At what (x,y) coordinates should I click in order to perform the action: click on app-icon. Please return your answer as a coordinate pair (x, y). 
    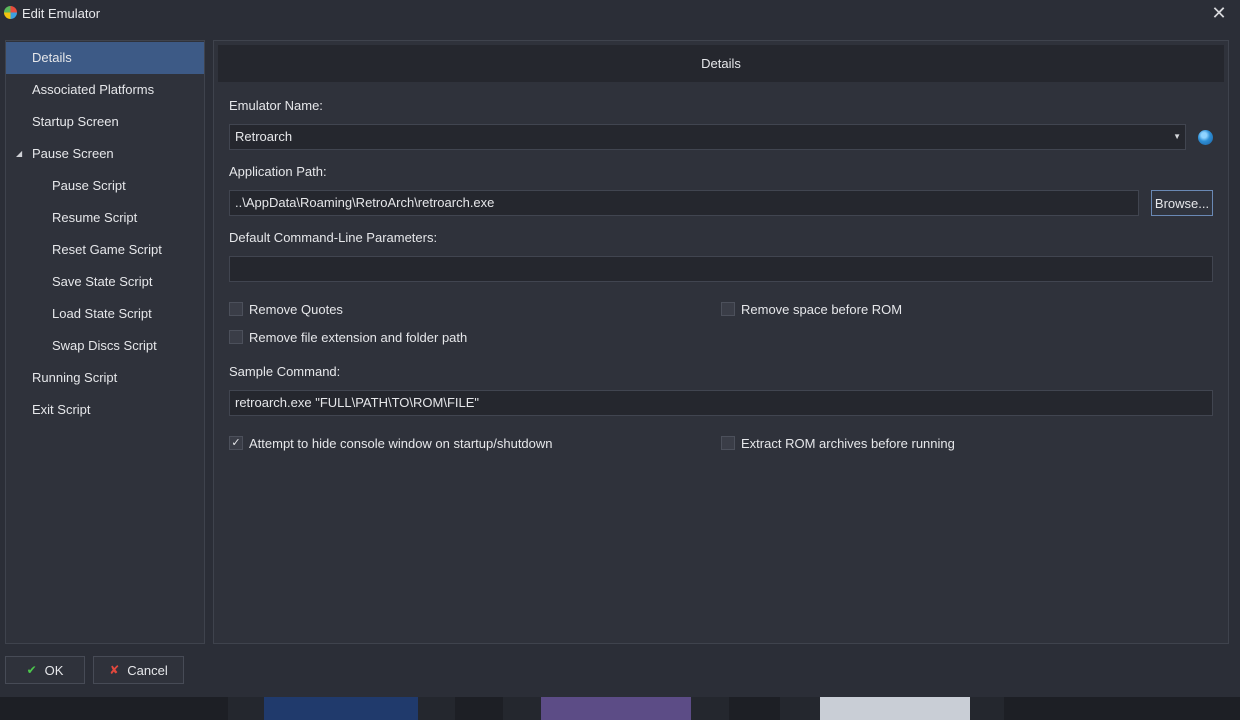
    Looking at the image, I should click on (10, 12).